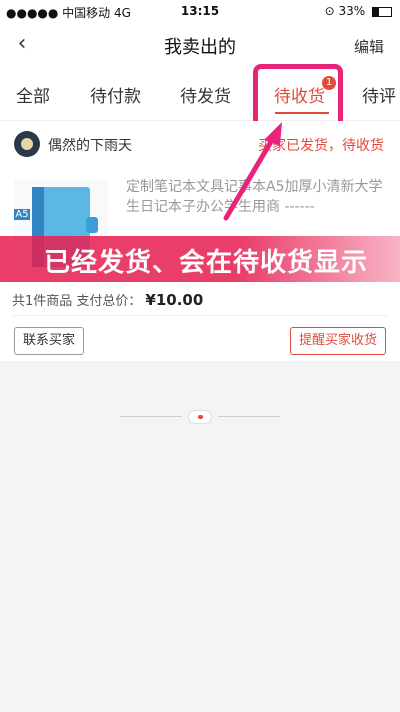 This screenshot has width=400, height=712. What do you see at coordinates (249, 416) in the screenshot?
I see `divider-line-right` at bounding box center [249, 416].